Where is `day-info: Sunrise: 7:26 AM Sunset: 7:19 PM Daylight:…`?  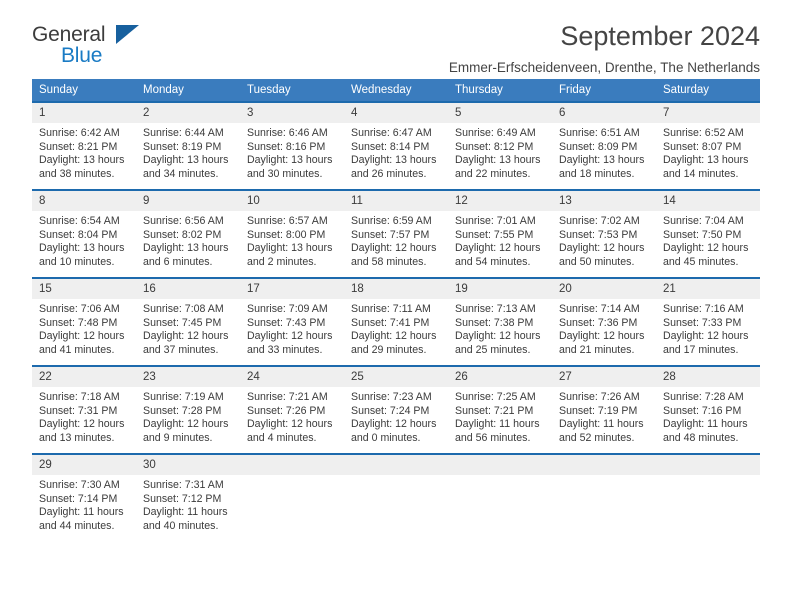 day-info: Sunrise: 7:26 AM Sunset: 7:19 PM Daylight:… is located at coordinates (604, 416).